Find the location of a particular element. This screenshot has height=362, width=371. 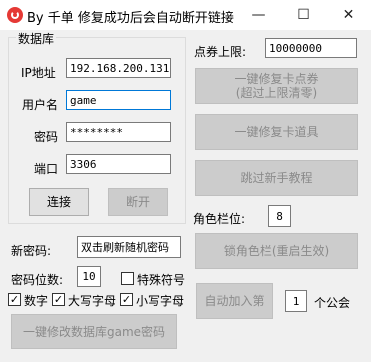

guild-suffix-label: 个公会 is located at coordinates (332, 303).